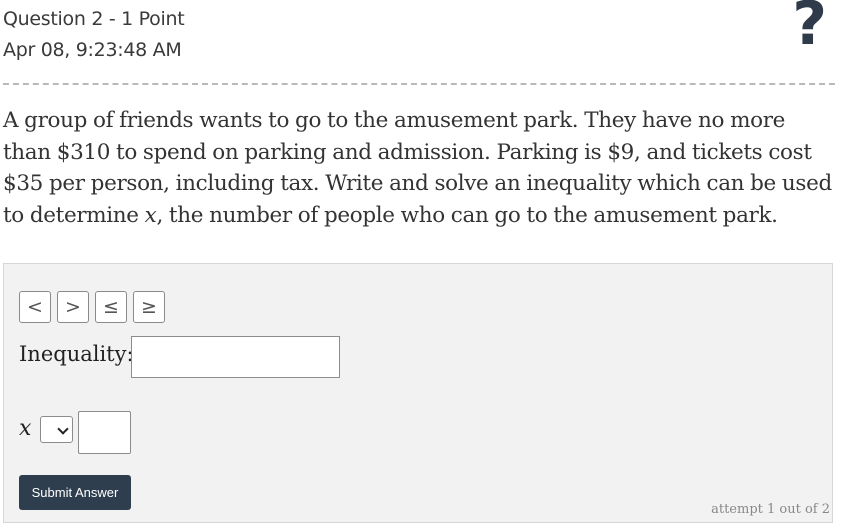 The width and height of the screenshot is (852, 523). I want to click on variable-label: x, so click(25, 428).